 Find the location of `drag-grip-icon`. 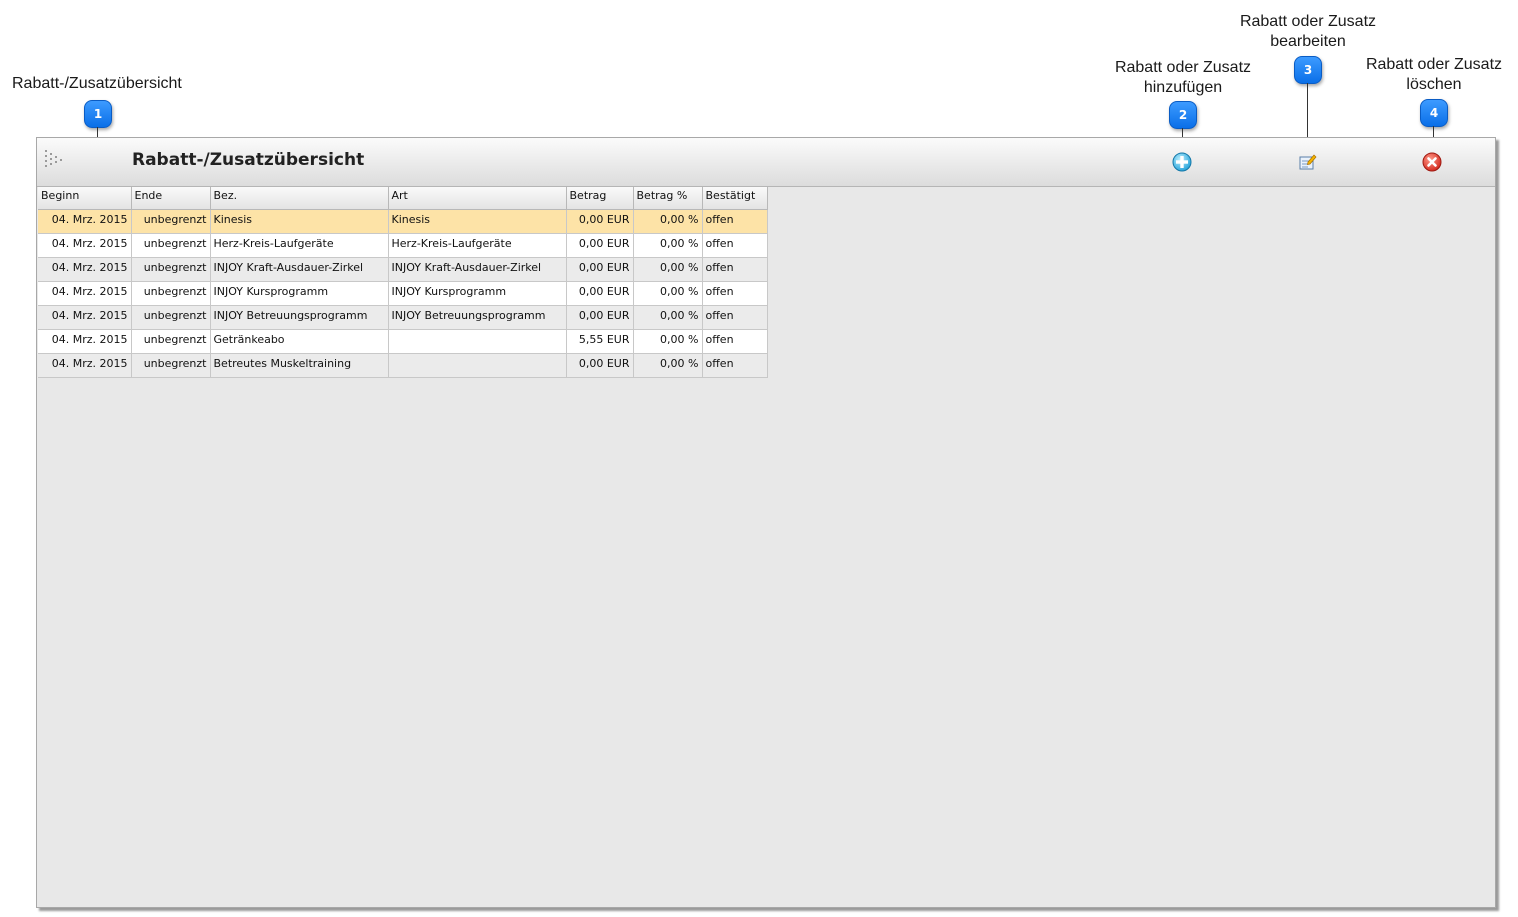

drag-grip-icon is located at coordinates (54, 158).